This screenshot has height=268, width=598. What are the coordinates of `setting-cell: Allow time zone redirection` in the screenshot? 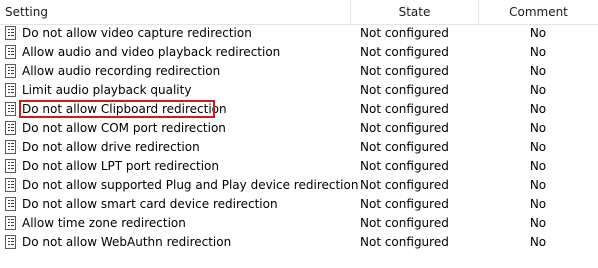 It's located at (177, 223).